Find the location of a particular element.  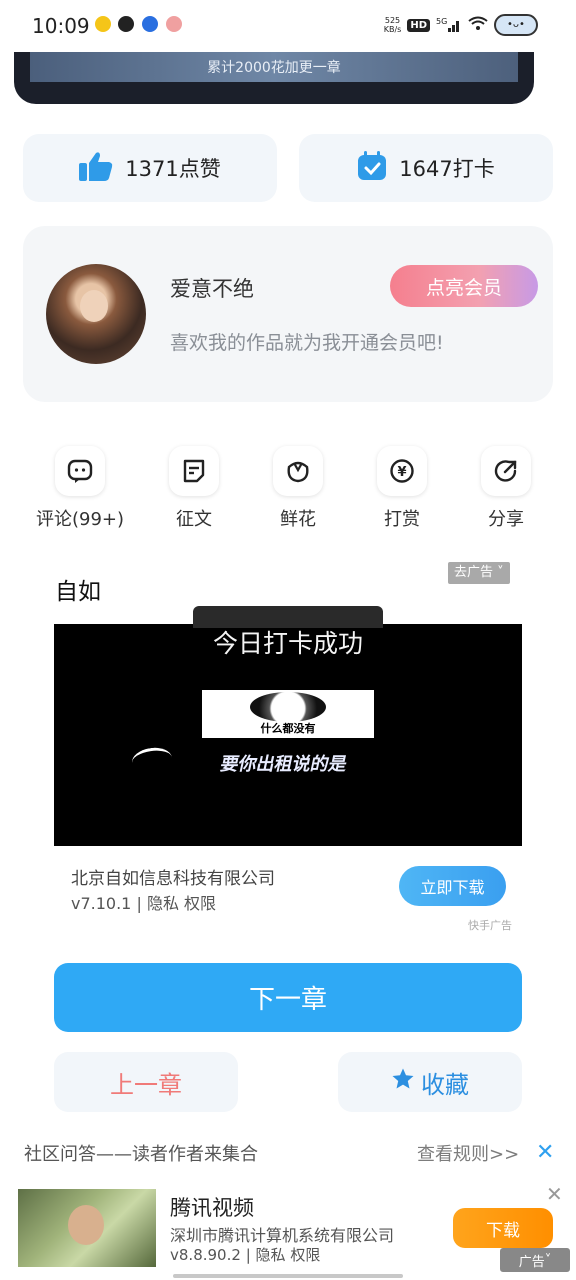

bottom-ad-permissions-link: 权限 is located at coordinates (305, 1255).